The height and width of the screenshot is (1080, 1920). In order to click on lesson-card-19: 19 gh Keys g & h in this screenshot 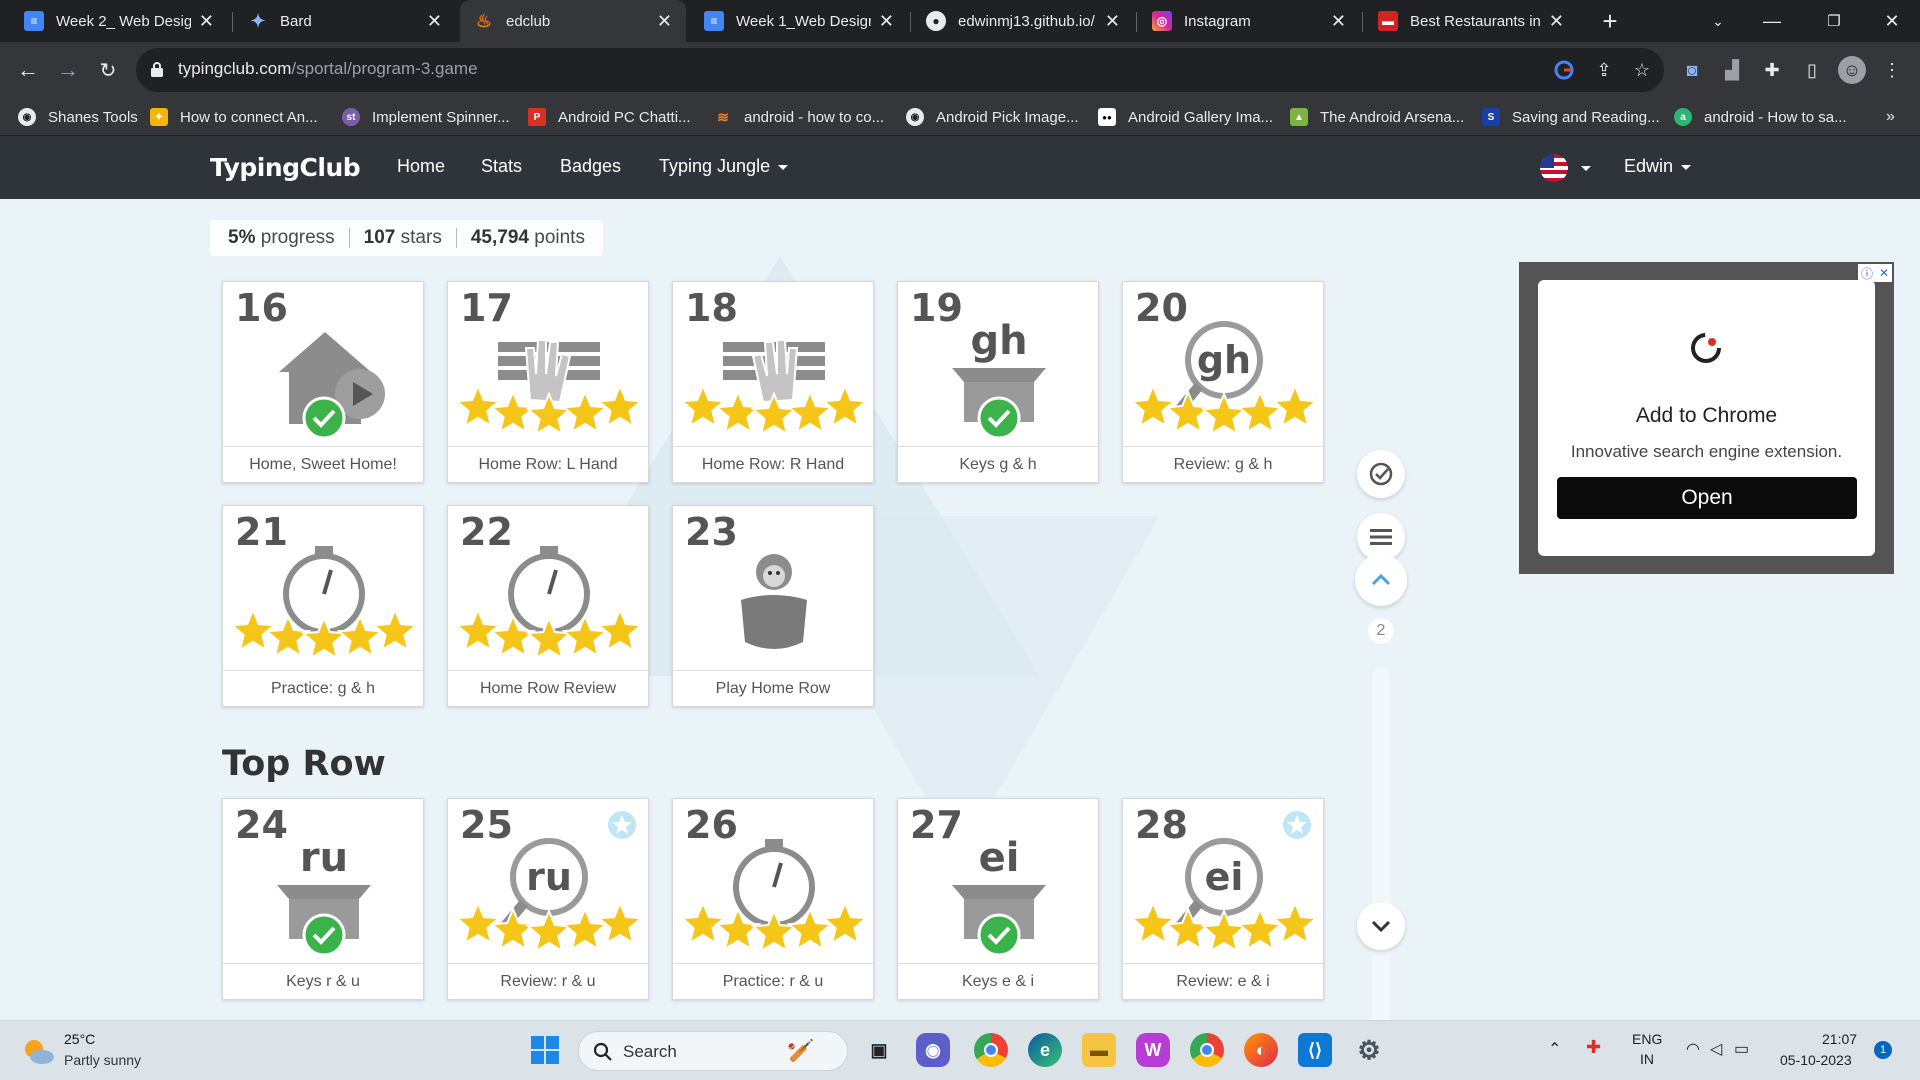, I will do `click(998, 382)`.